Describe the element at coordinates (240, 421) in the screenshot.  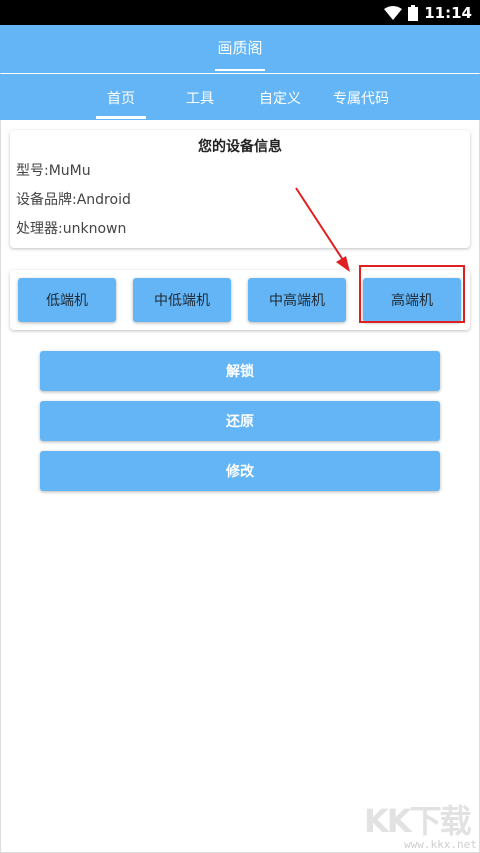
I see `restore-button: 还原` at that location.